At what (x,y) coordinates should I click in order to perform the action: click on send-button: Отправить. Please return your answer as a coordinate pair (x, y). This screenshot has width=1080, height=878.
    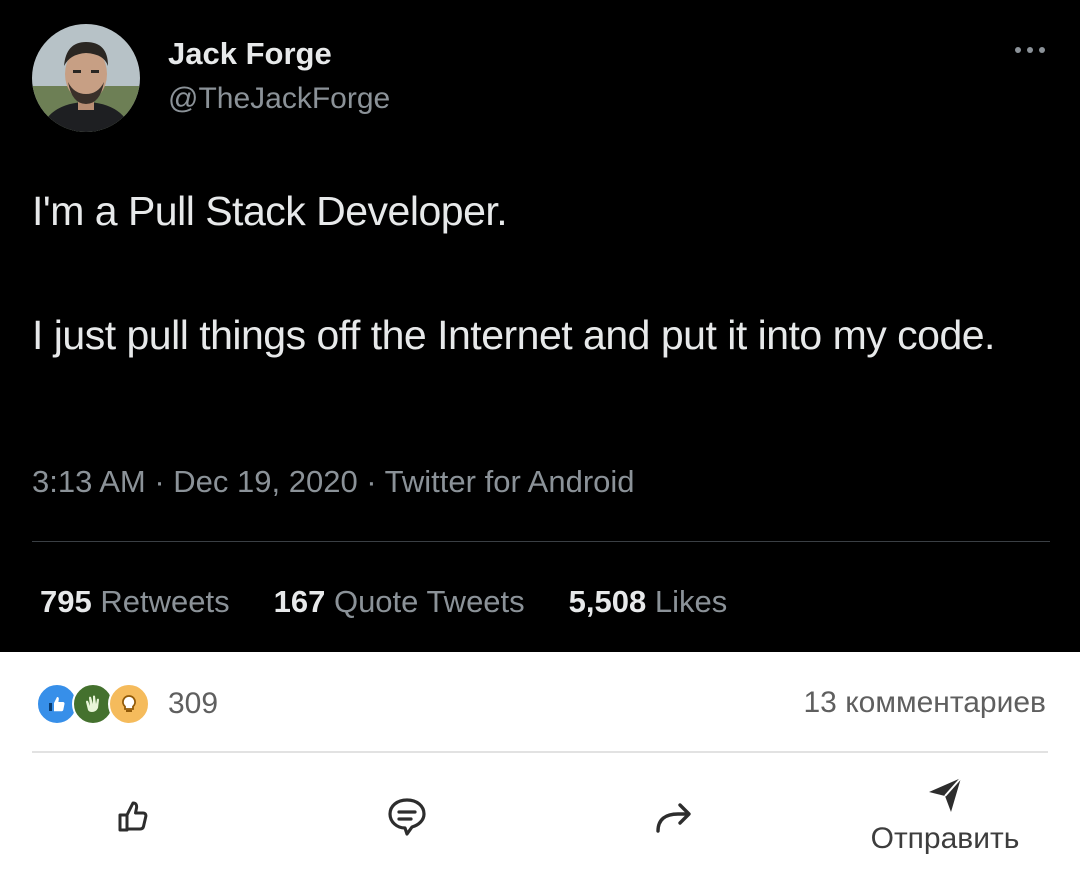
    Looking at the image, I should click on (945, 814).